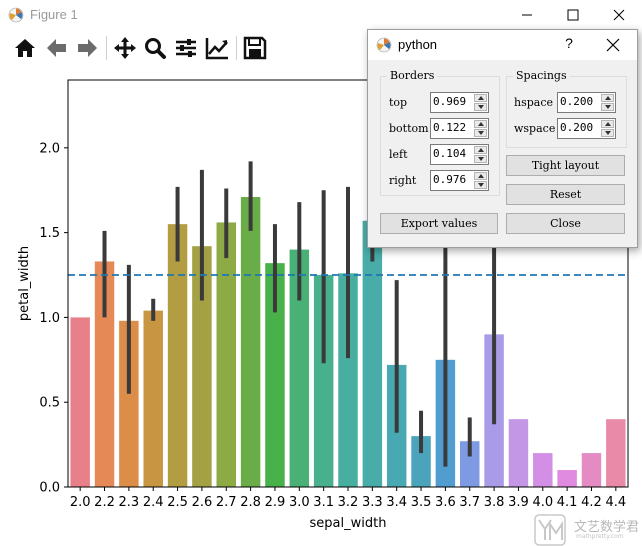  What do you see at coordinates (226, 502) in the screenshot?
I see `x-tick-label: 2.7` at bounding box center [226, 502].